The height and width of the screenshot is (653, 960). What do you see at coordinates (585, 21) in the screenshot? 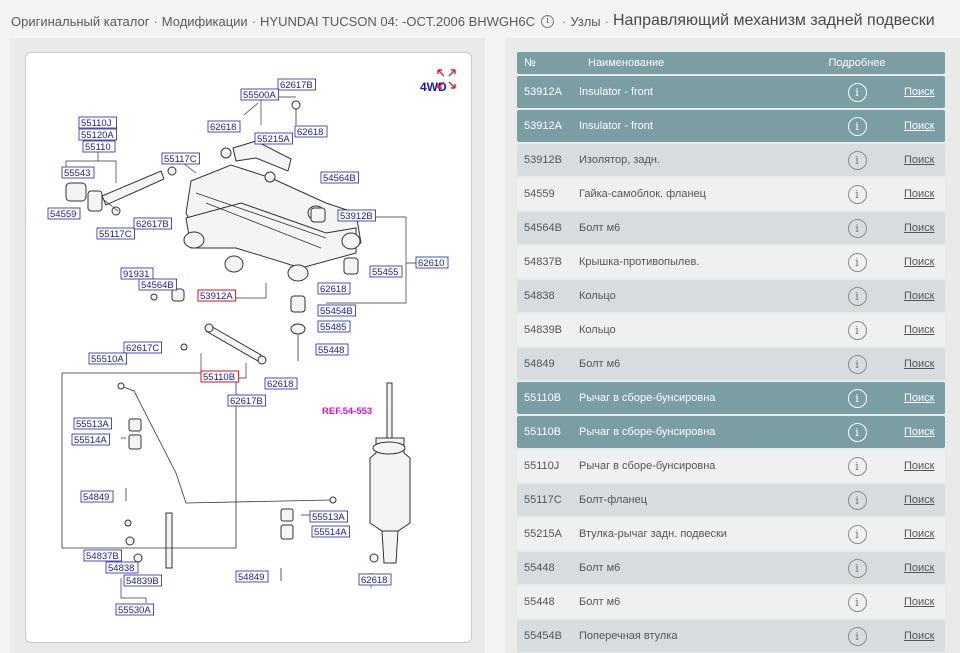
I see `breadcrumb-units: Узлы` at bounding box center [585, 21].